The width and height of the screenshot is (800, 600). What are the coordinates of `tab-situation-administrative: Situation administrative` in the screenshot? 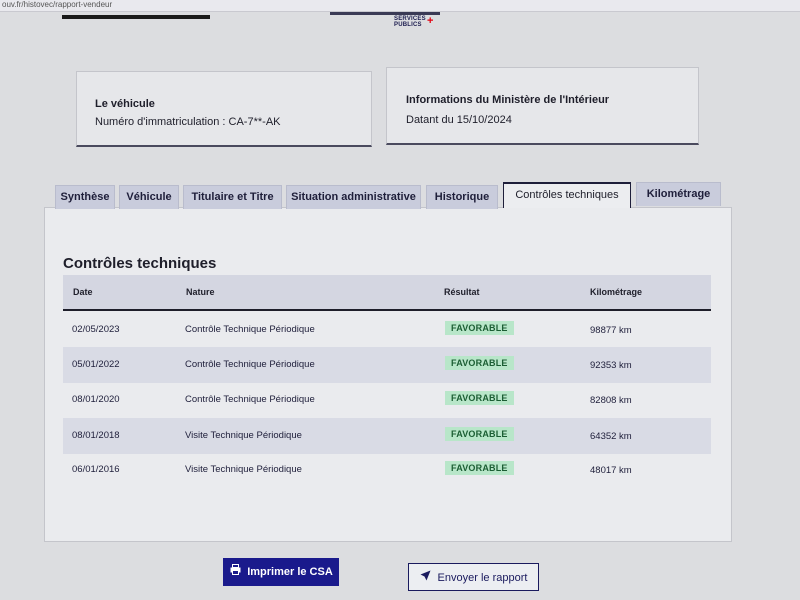 It's located at (353, 197).